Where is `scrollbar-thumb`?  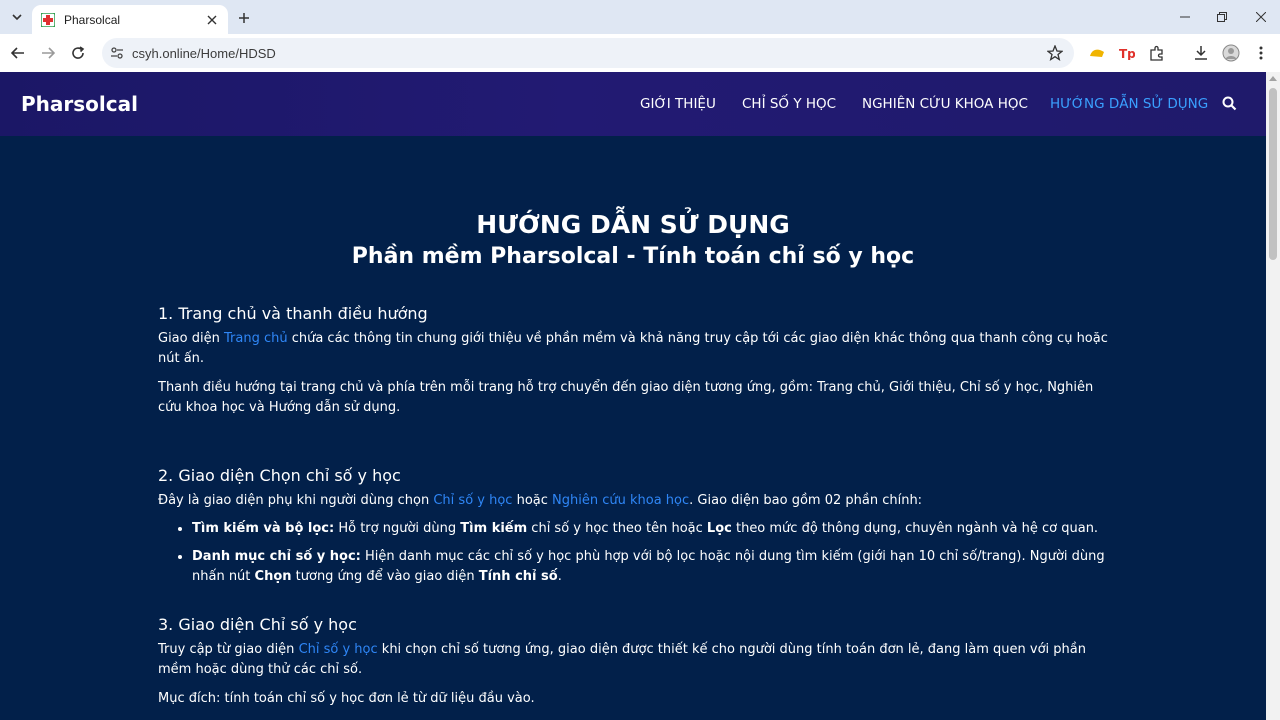
scrollbar-thumb is located at coordinates (1273, 174).